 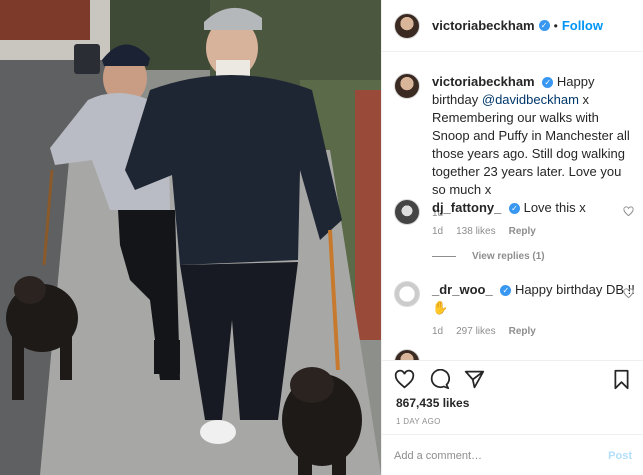 I want to click on post-actions: 867,435 likes 1 DAY AGO Post, so click(x=512, y=417).